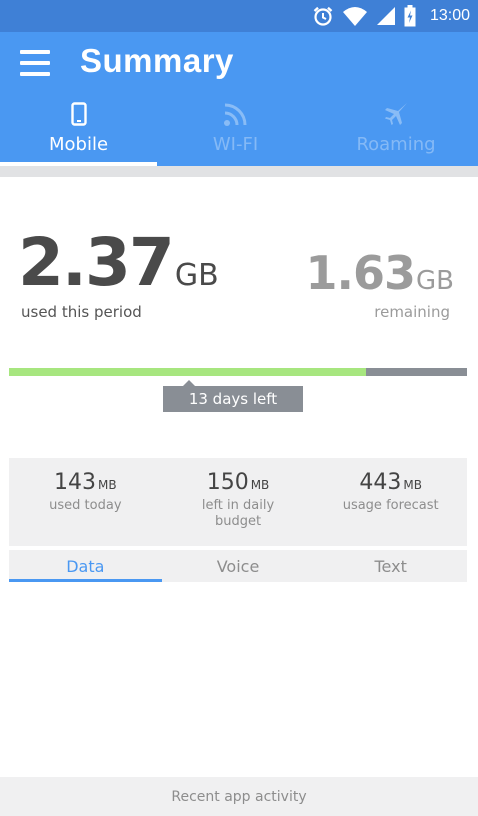  Describe the element at coordinates (196, 275) in the screenshot. I see `used-unit: GB` at that location.